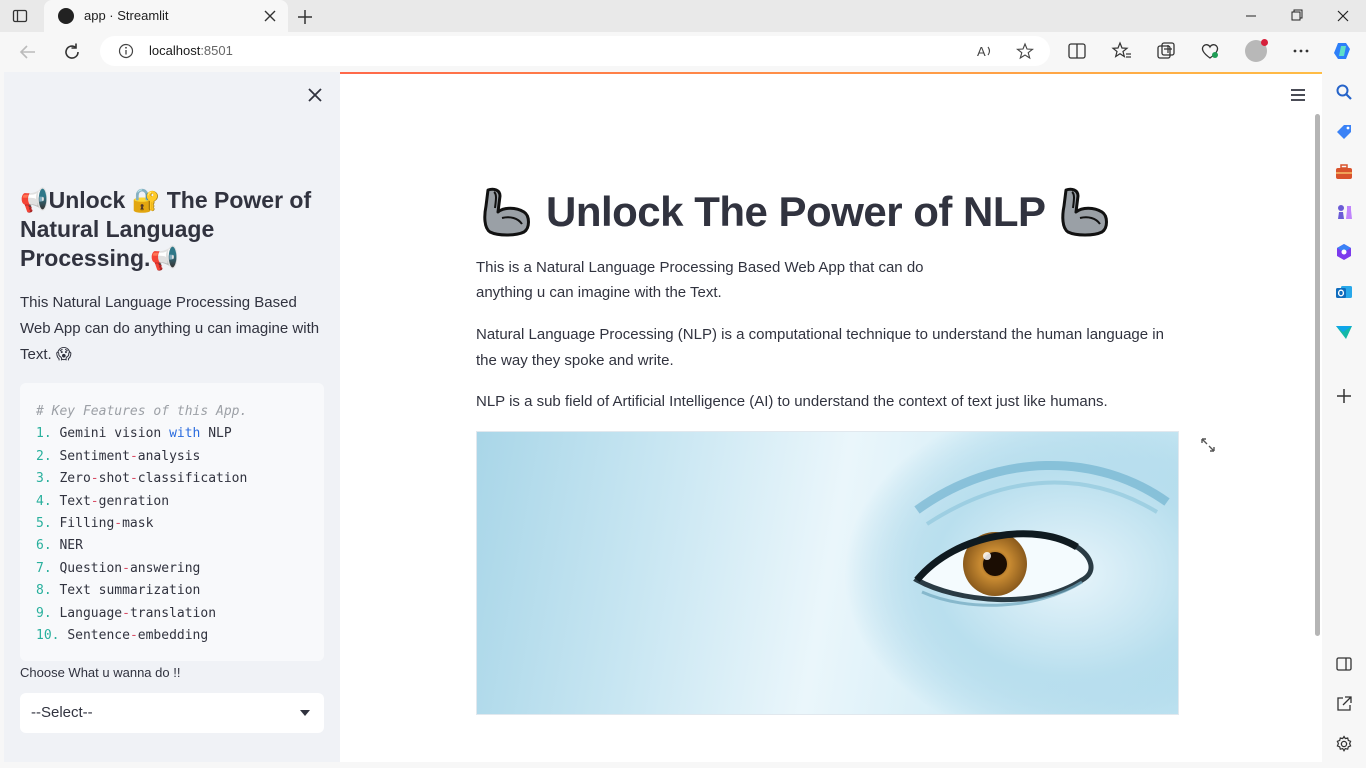 The image size is (1366, 768). Describe the element at coordinates (20, 16) in the screenshot. I see `tab-actions-icon` at that location.